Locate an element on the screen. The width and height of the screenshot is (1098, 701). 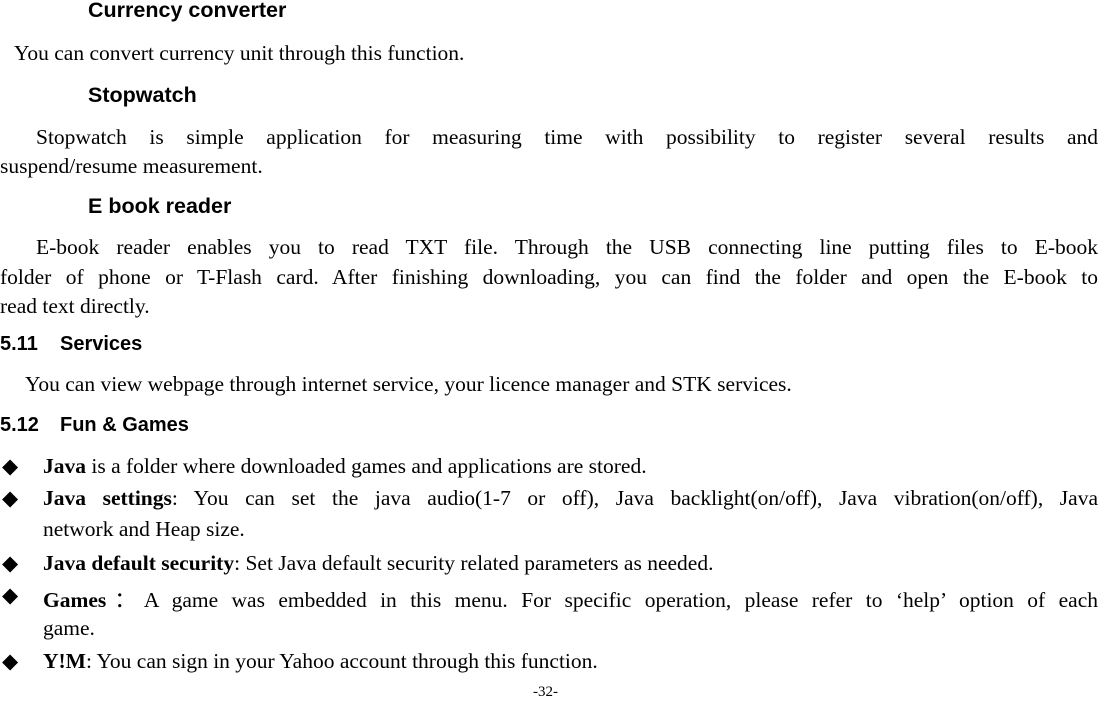
stopwatch-heading: Stopwatch is located at coordinates (142, 95).